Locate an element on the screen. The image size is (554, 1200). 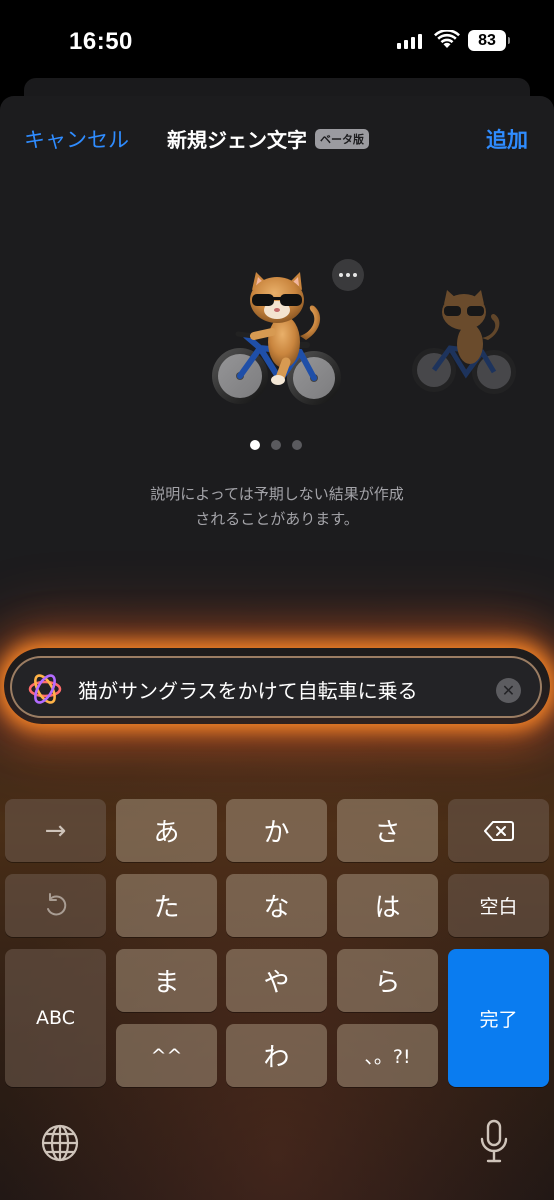
key-label: 、。?! is located at coordinates (387, 1057).